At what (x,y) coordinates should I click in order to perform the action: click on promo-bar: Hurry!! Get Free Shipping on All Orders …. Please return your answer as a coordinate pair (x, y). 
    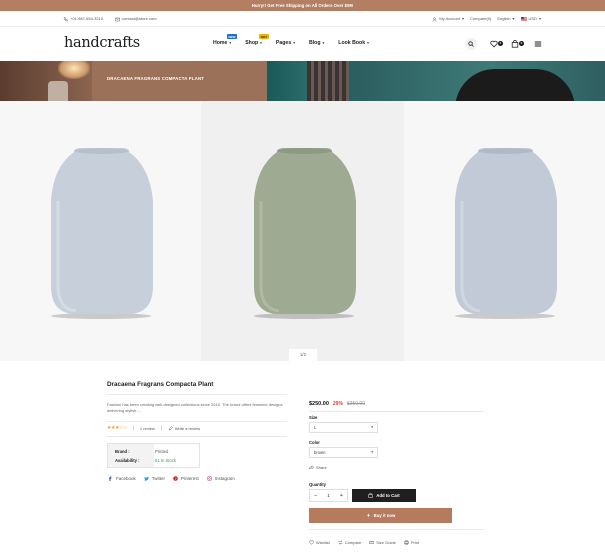
    Looking at the image, I should click on (302, 5).